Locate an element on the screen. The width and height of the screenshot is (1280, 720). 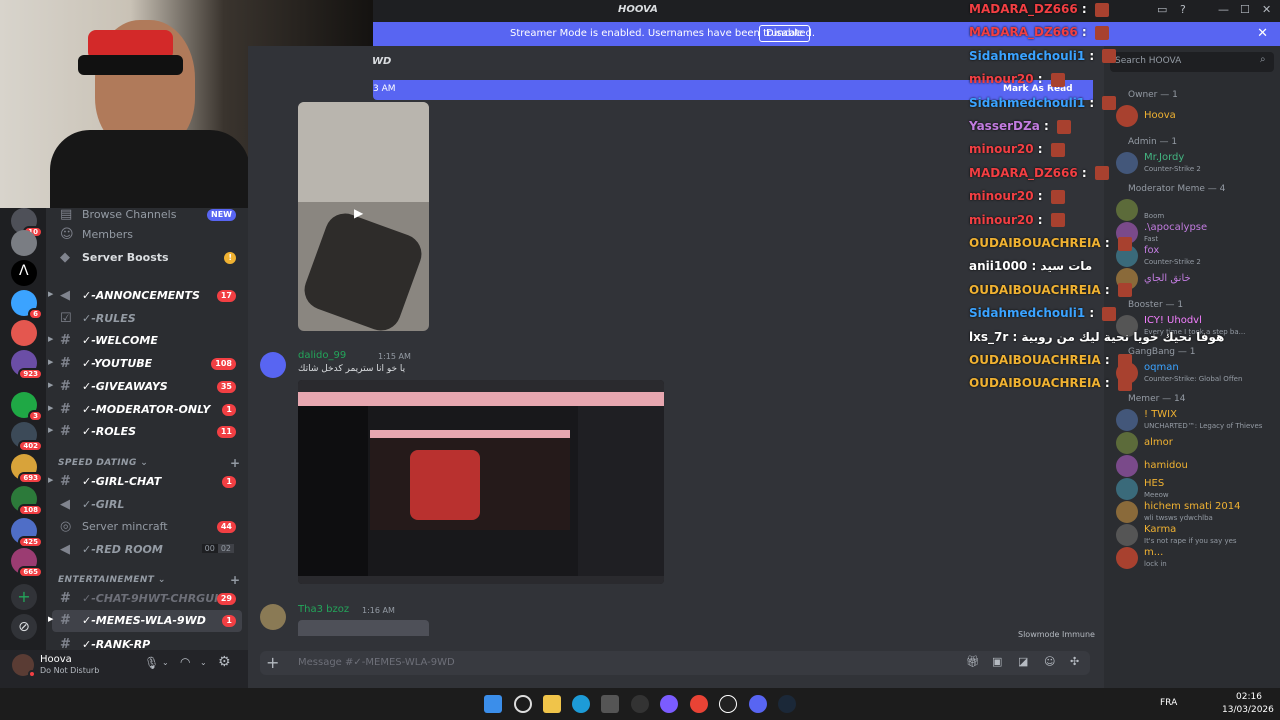
video-attachment: ▶ is located at coordinates (363, 216).